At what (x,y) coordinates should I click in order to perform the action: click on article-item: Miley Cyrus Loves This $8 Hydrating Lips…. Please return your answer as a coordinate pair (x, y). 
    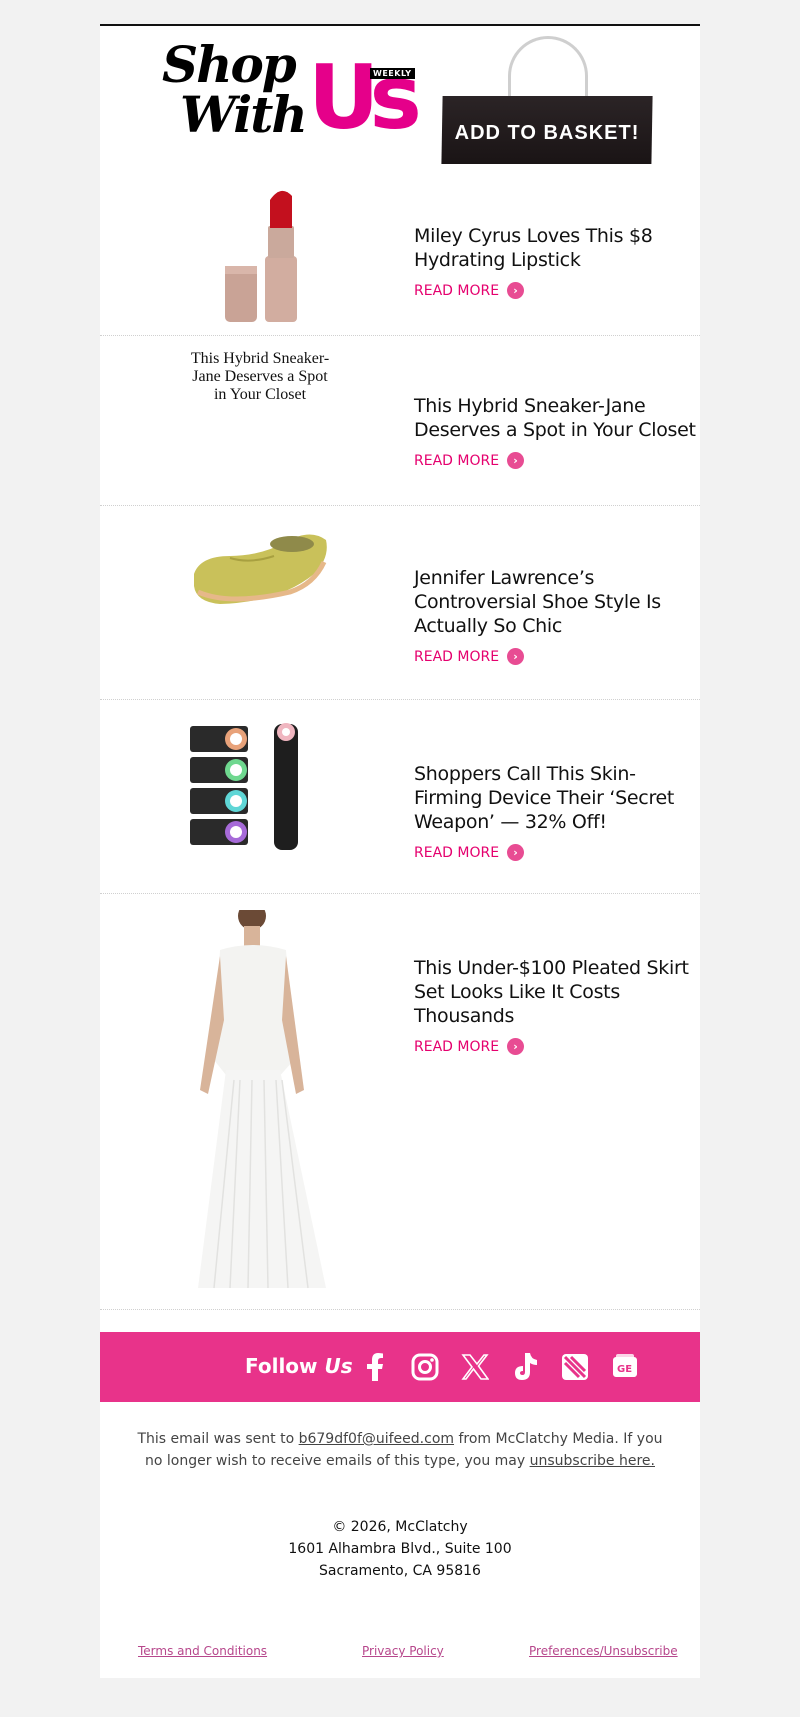
    Looking at the image, I should click on (400, 251).